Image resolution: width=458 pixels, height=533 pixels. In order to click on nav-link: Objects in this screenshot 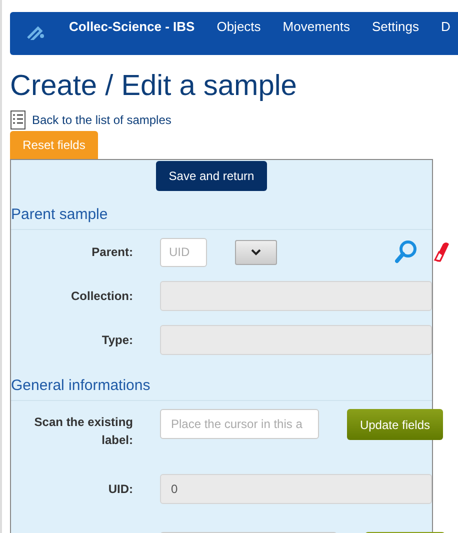, I will do `click(238, 26)`.